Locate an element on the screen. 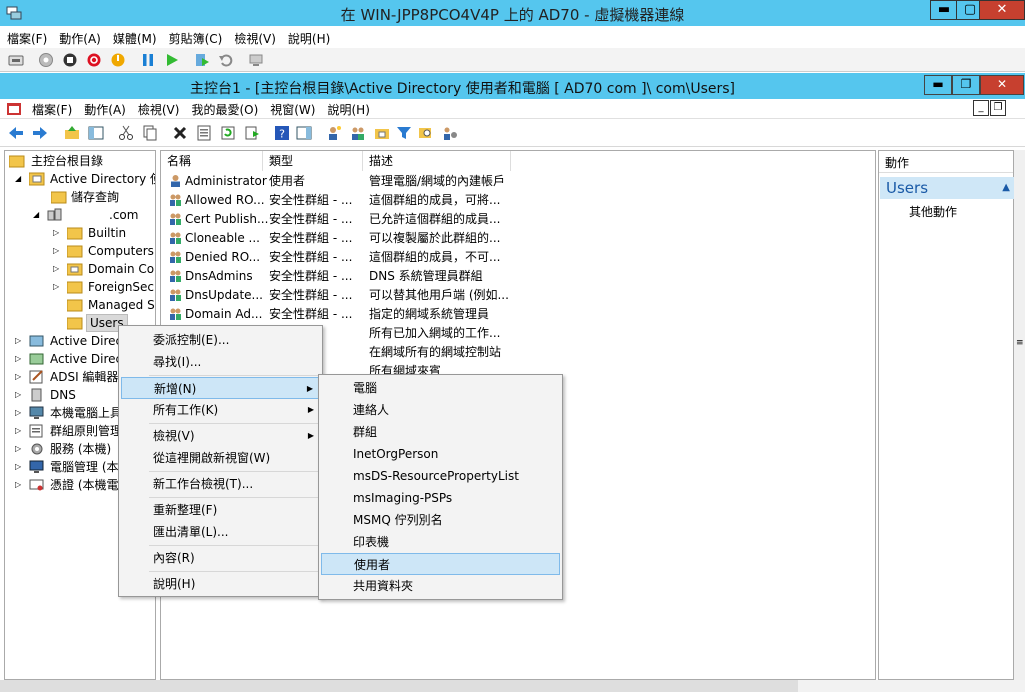 This screenshot has height=692, width=1025. show-action-pane-icon is located at coordinates (304, 133).